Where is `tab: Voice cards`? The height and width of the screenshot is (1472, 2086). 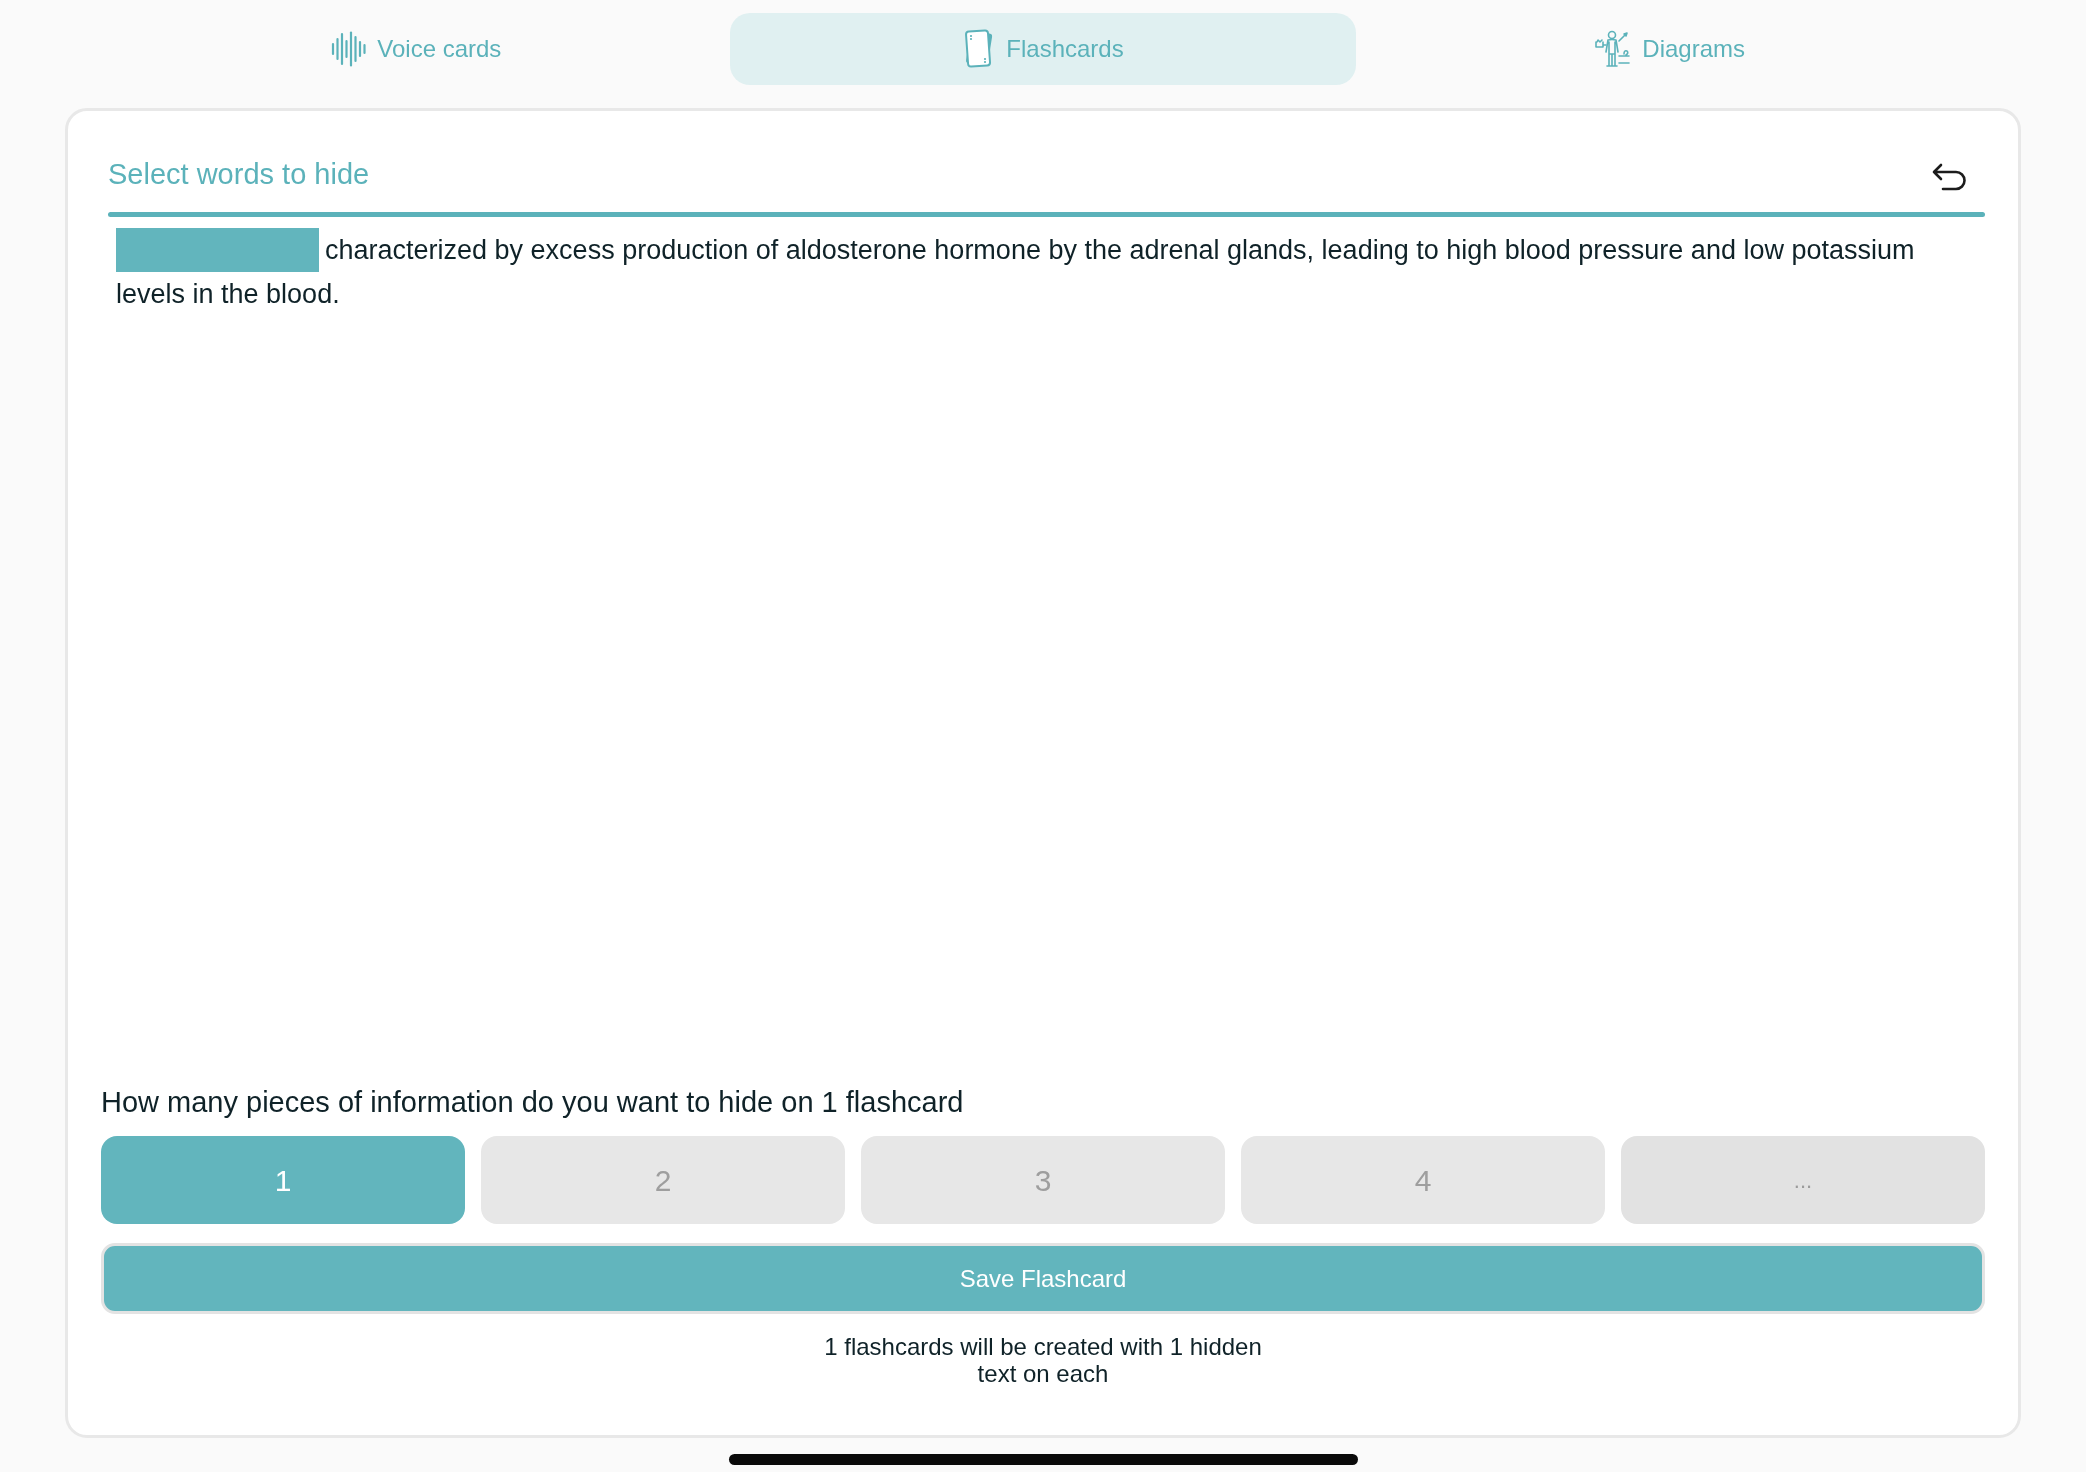
tab: Voice cards is located at coordinates (416, 49).